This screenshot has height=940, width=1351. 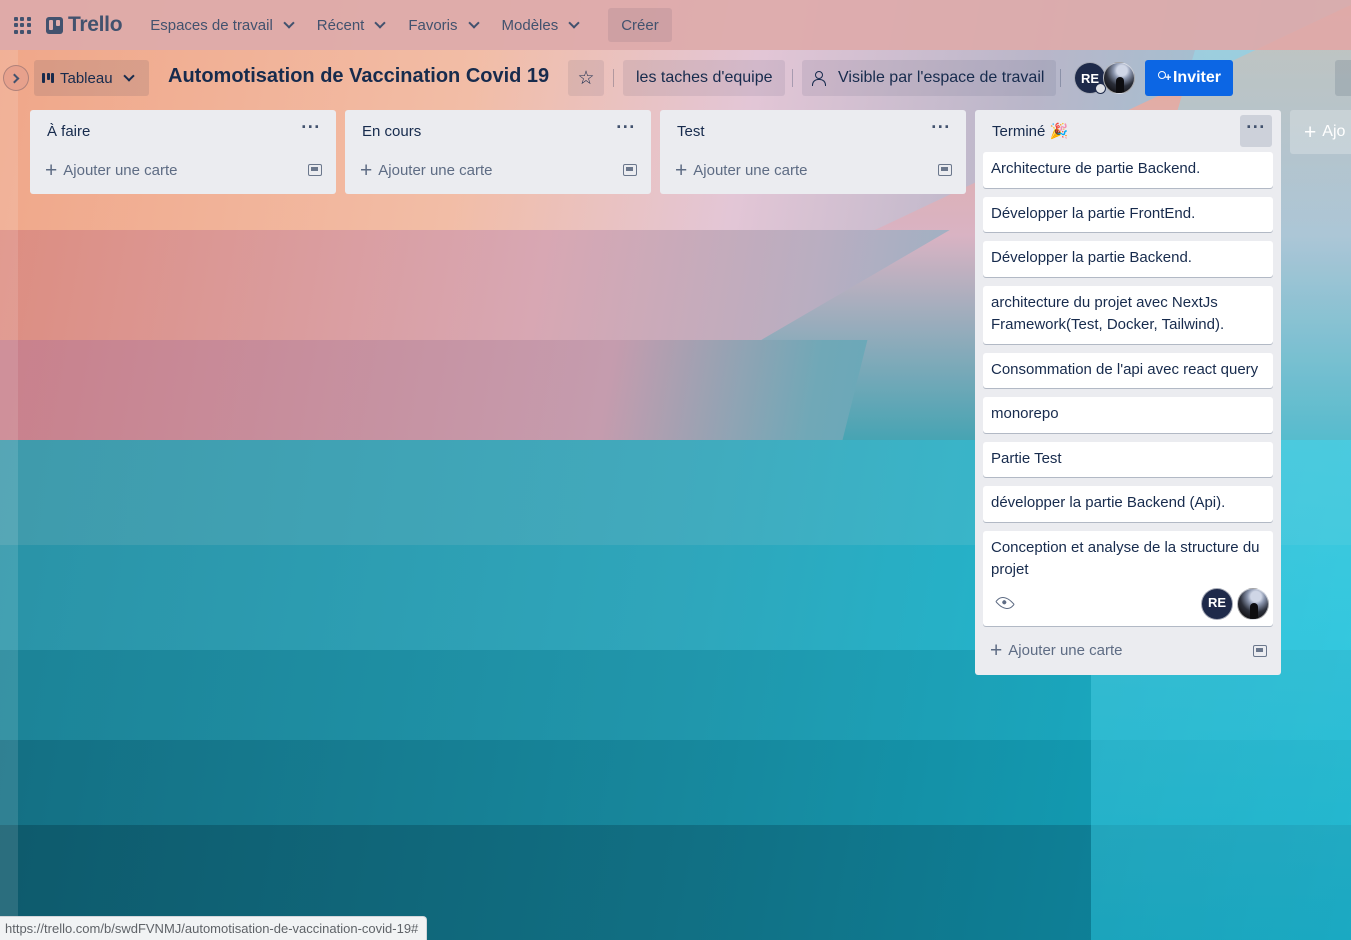 I want to click on sidebar-toggle-button, so click(x=16, y=78).